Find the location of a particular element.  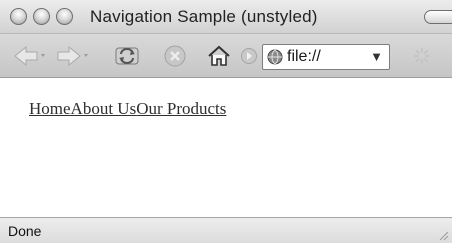

address-bar: file:// ▼ is located at coordinates (326, 57).